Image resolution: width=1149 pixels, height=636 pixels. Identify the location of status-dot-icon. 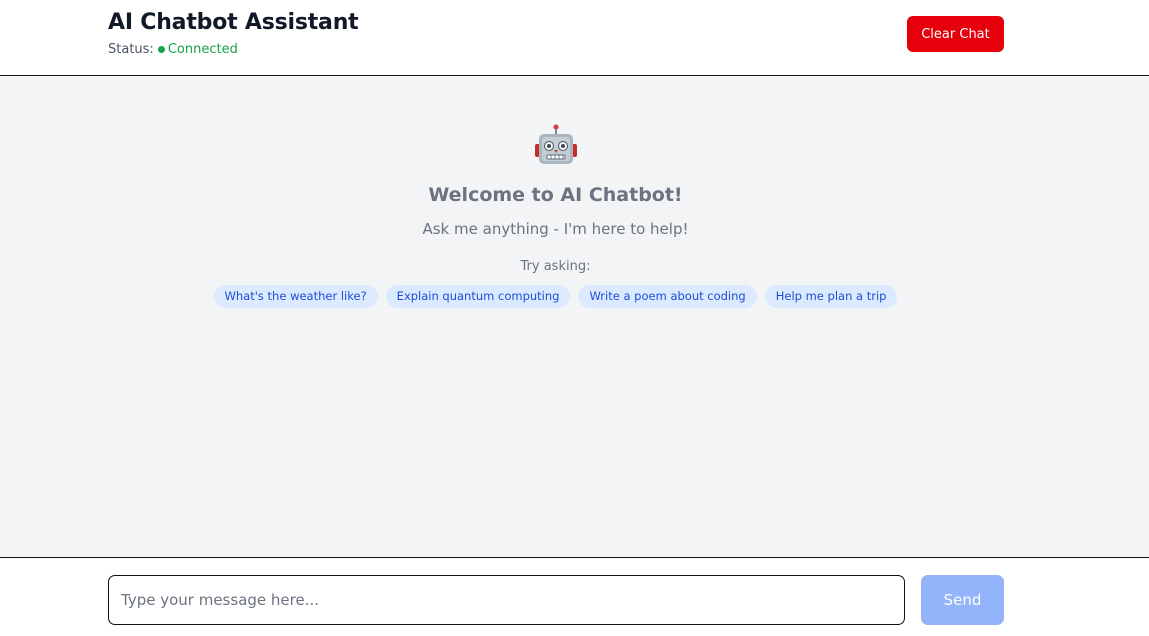
(161, 49).